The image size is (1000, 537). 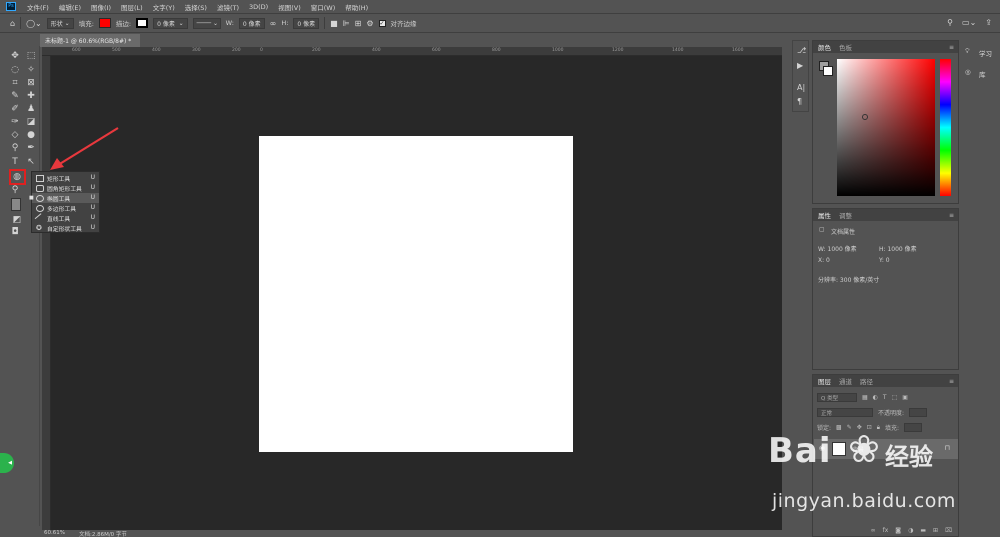 What do you see at coordinates (845, 215) in the screenshot?
I see `tab-adjustments: 调整` at bounding box center [845, 215].